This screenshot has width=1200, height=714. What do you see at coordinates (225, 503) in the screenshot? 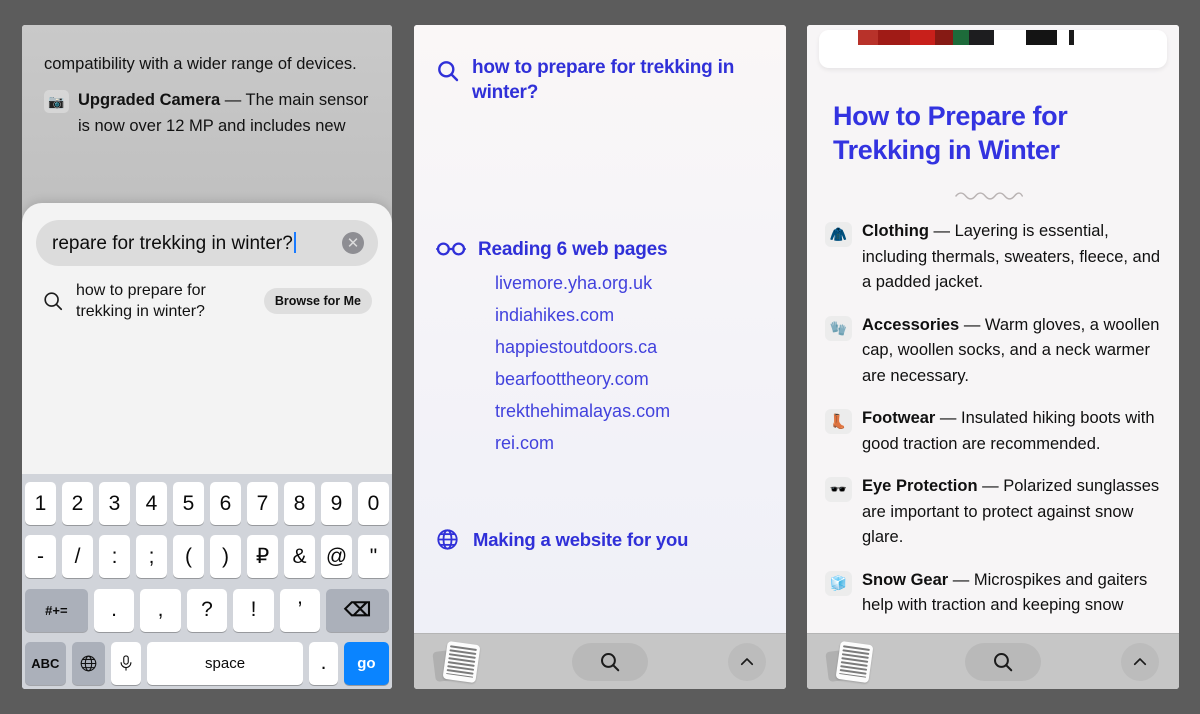
I see `key-6: 6` at bounding box center [225, 503].